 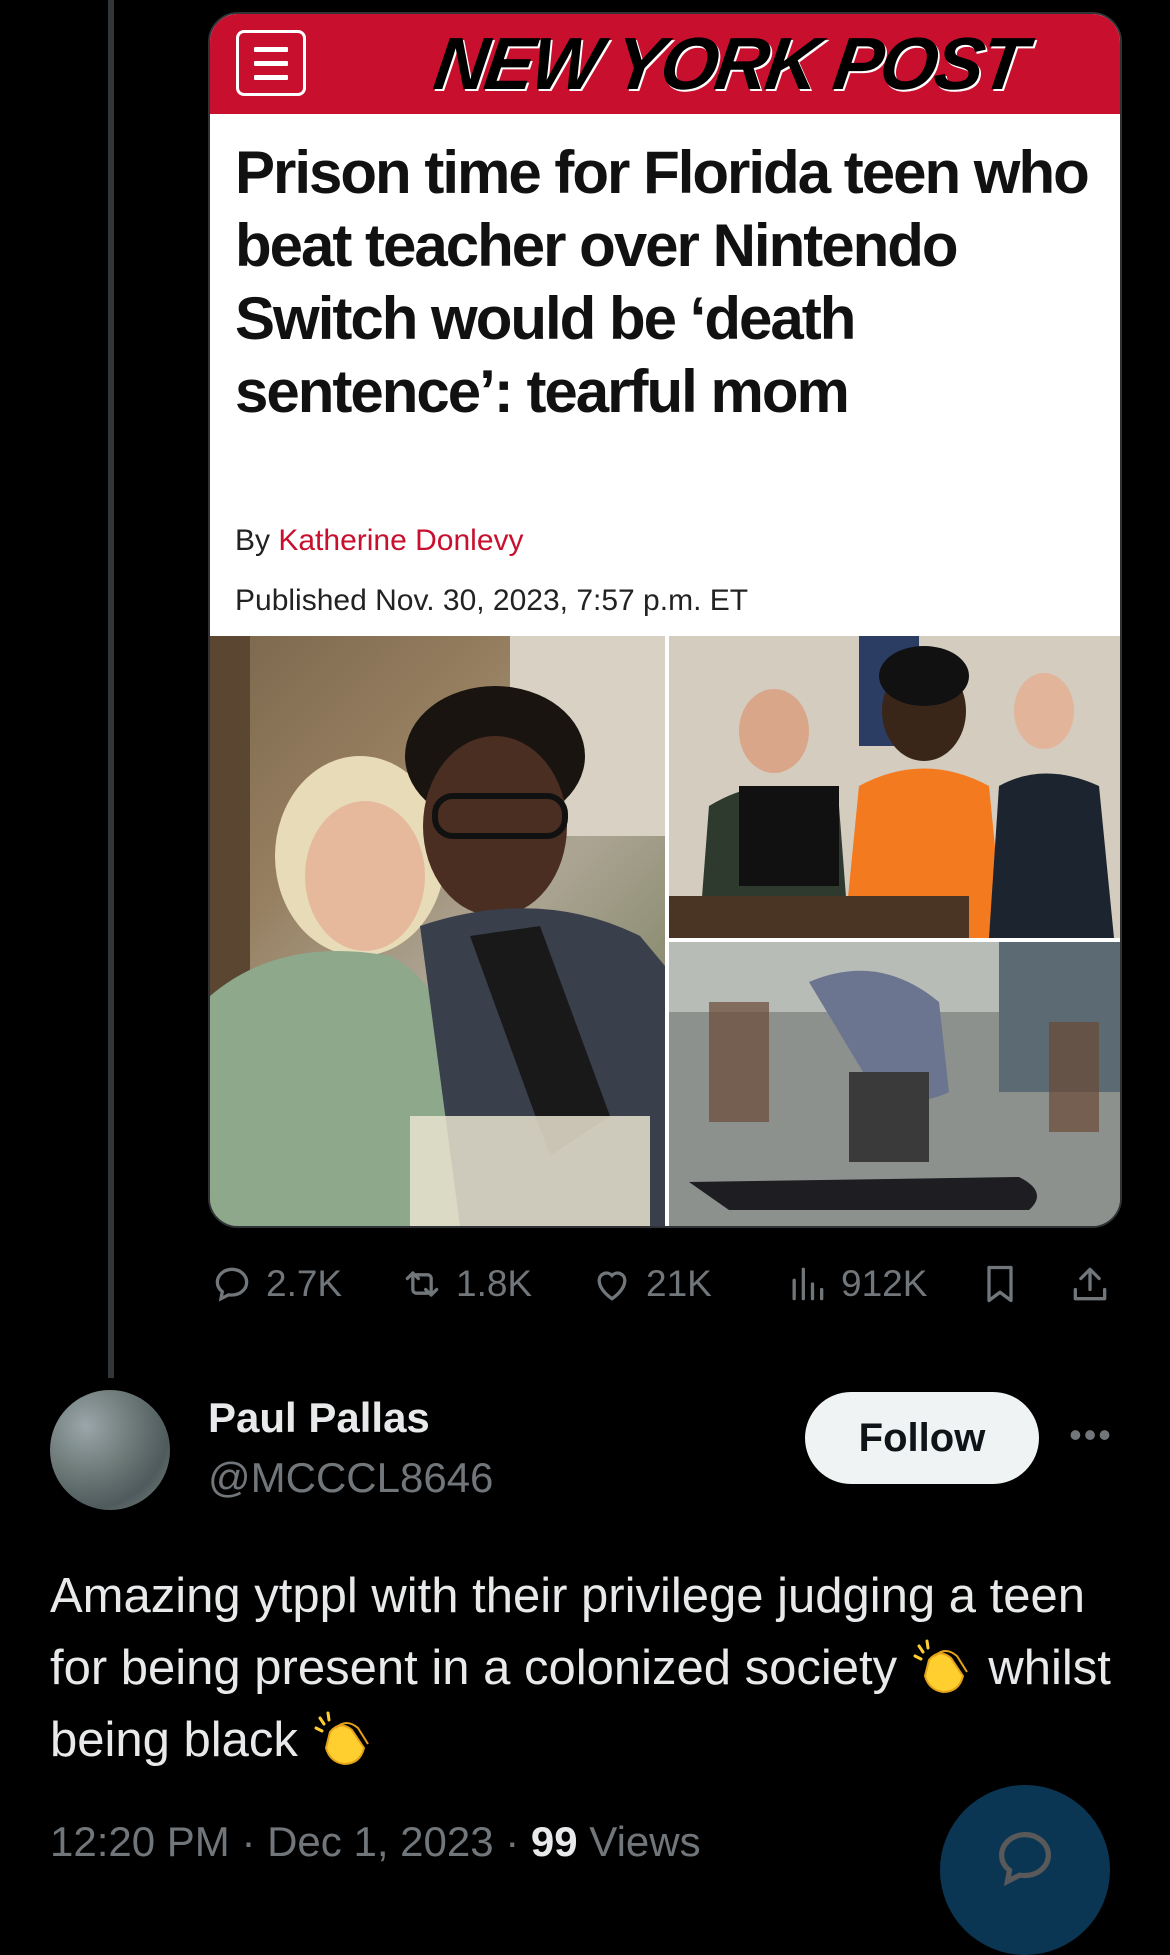 I want to click on reply-meta: 12:20 PM · Dec 1, 2023 · 99 Views, so click(x=375, y=1842).